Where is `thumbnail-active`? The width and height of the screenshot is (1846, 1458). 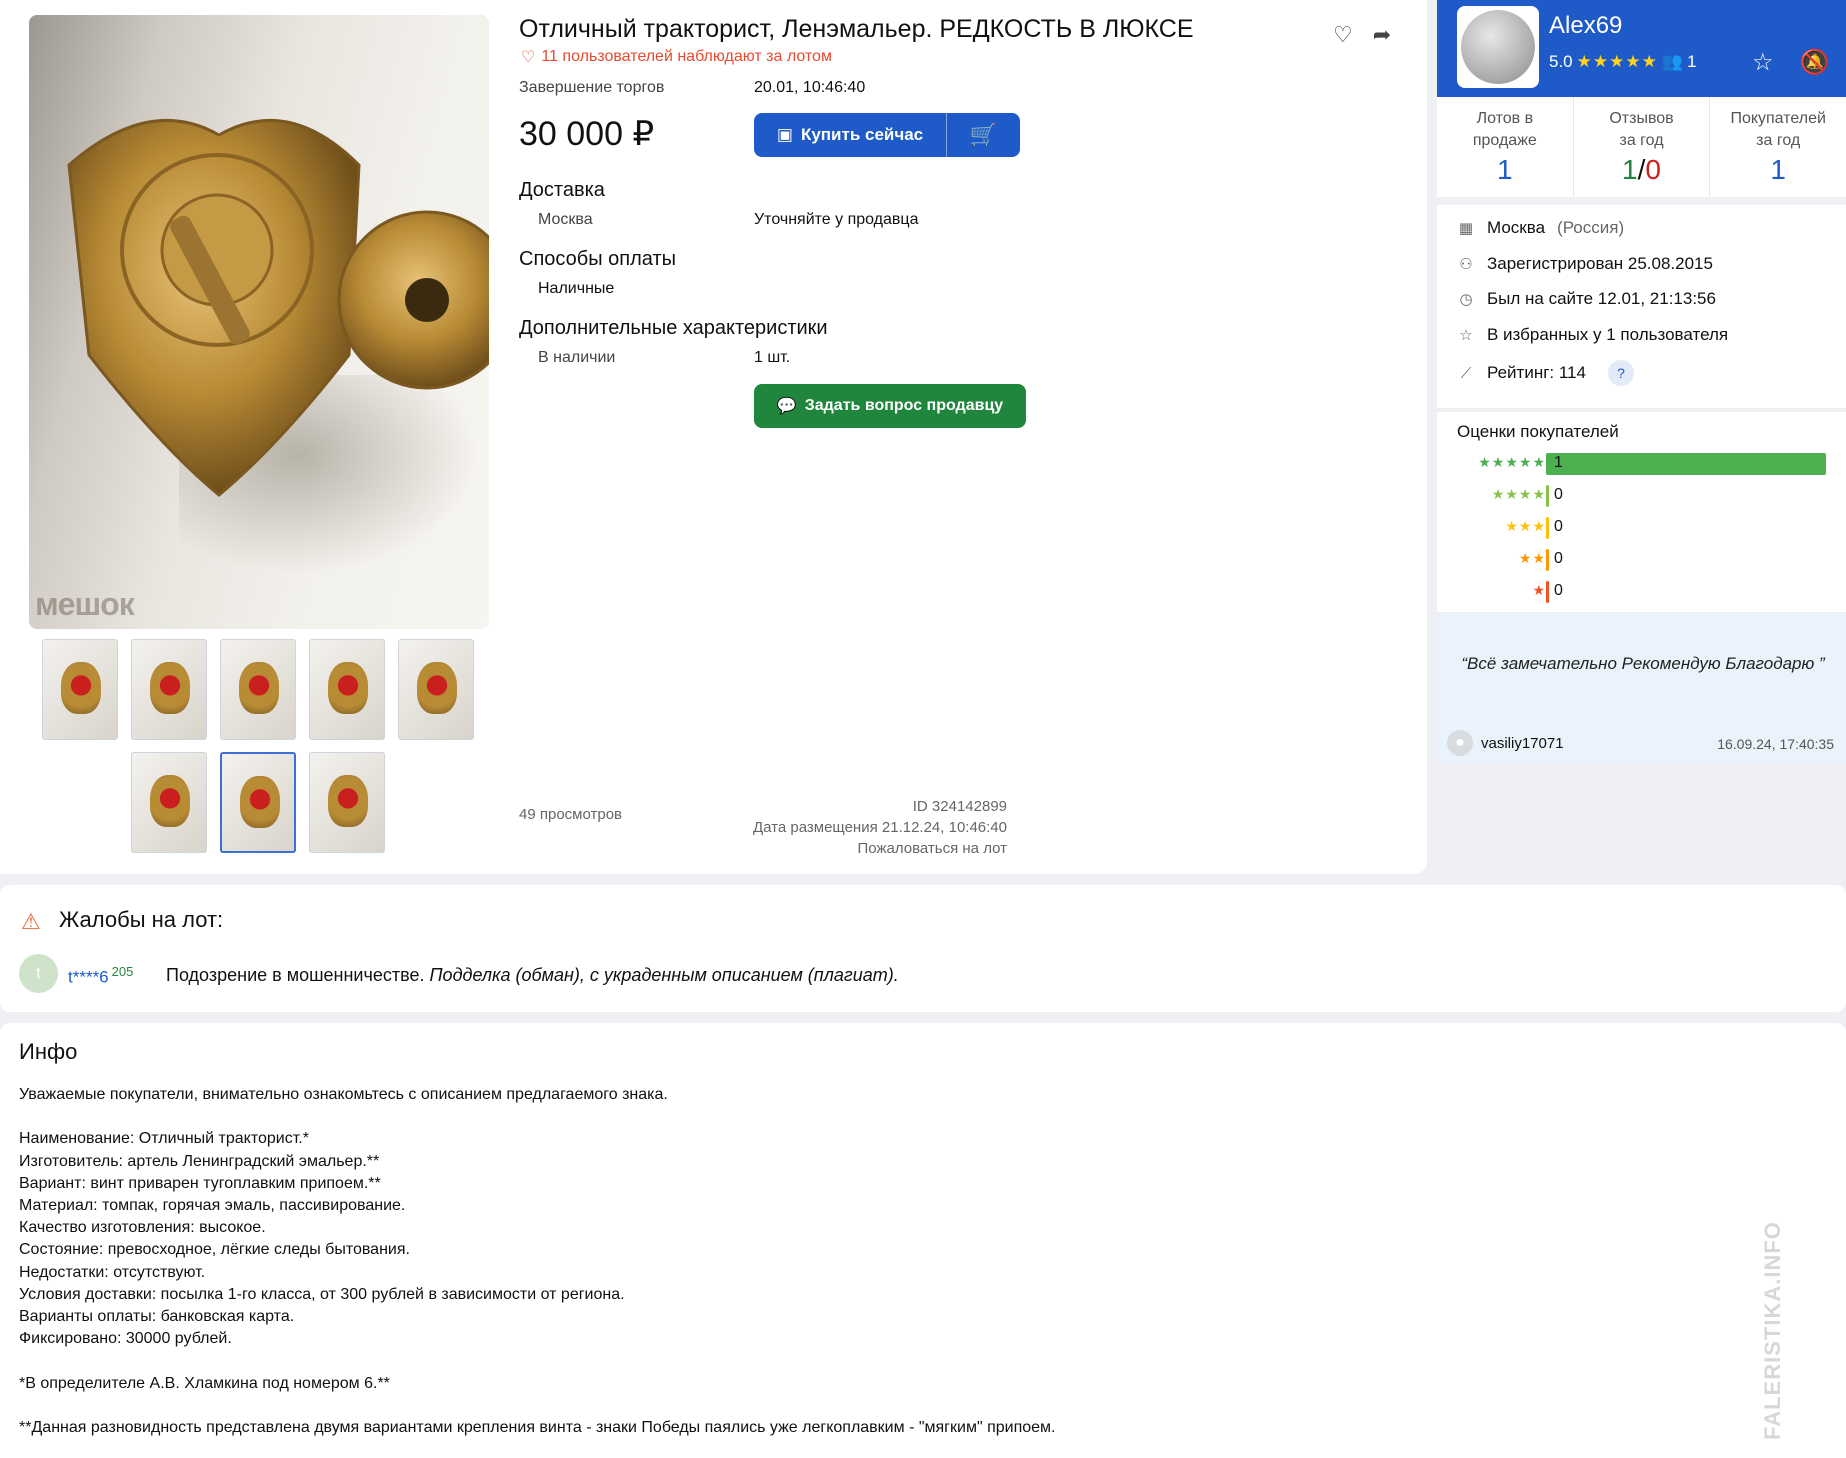 thumbnail-active is located at coordinates (258, 802).